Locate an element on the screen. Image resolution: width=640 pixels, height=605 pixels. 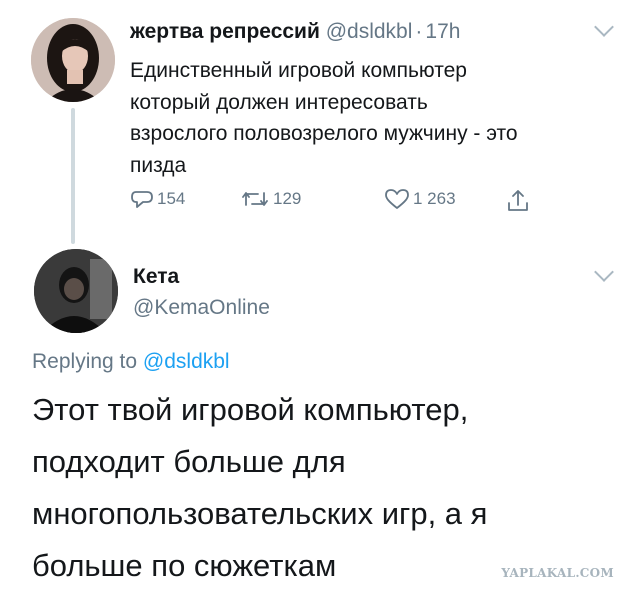
tweet-header: жертва репрессий @dsldkbl · 17h is located at coordinates (295, 32).